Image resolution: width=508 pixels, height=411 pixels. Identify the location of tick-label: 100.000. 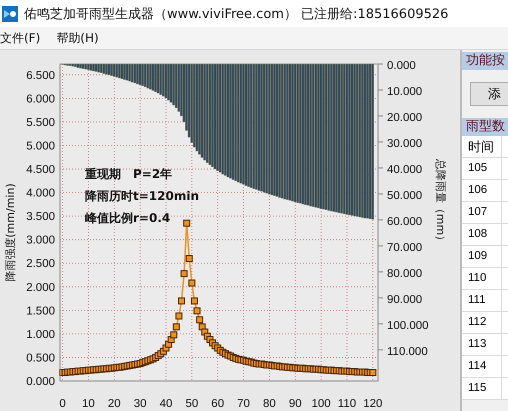
(408, 326).